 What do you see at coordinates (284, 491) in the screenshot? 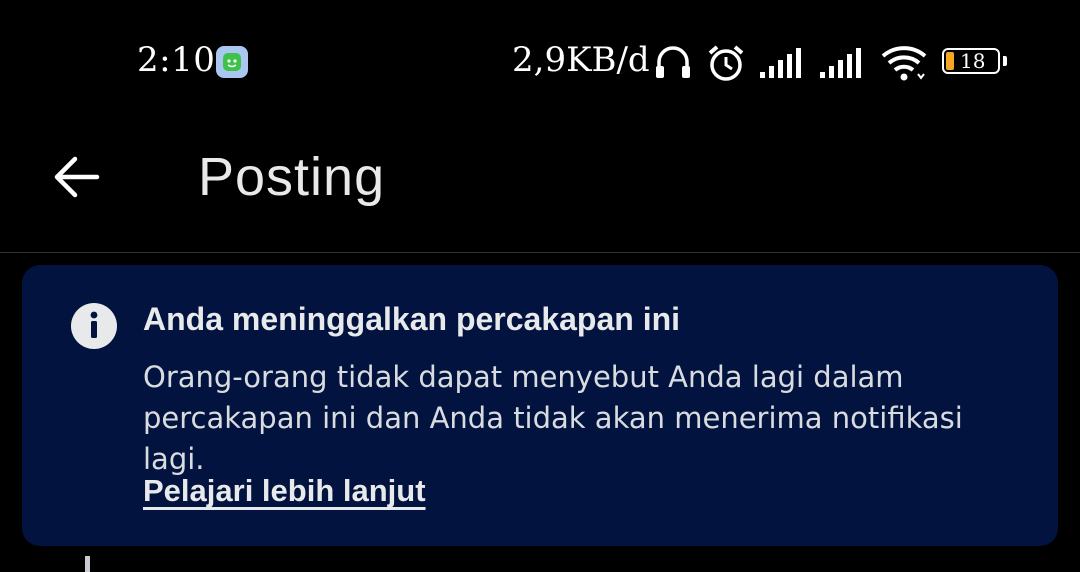
I see `learn-more-link: Pelajari lebih lanjut` at bounding box center [284, 491].